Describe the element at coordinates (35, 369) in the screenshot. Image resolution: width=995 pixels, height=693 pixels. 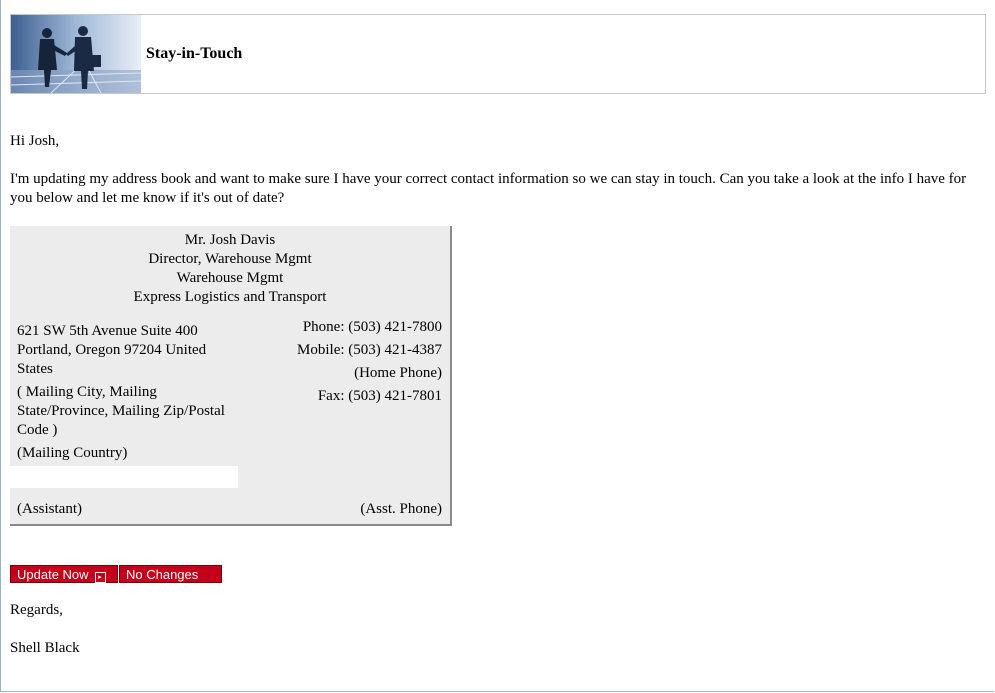
I see `address-line-3: States` at that location.